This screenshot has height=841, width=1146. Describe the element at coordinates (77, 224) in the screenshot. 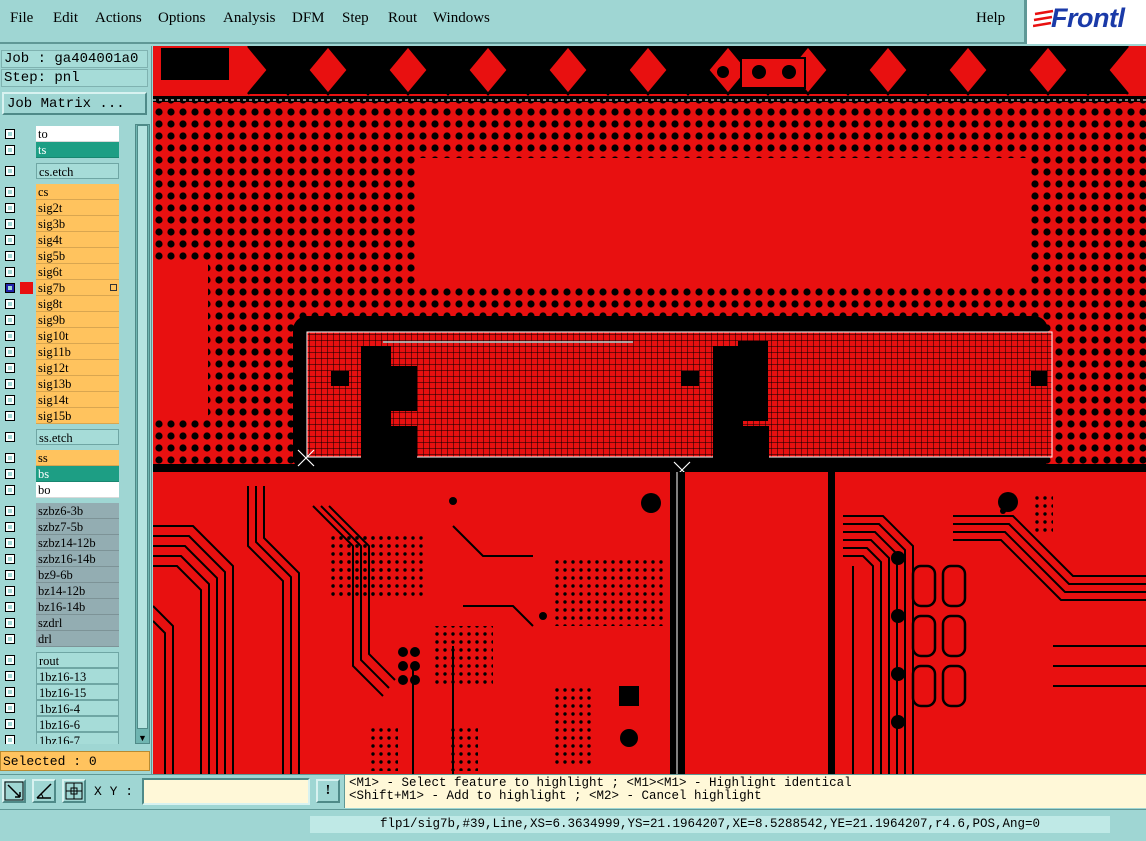

I see `layer-name: sig3b` at that location.